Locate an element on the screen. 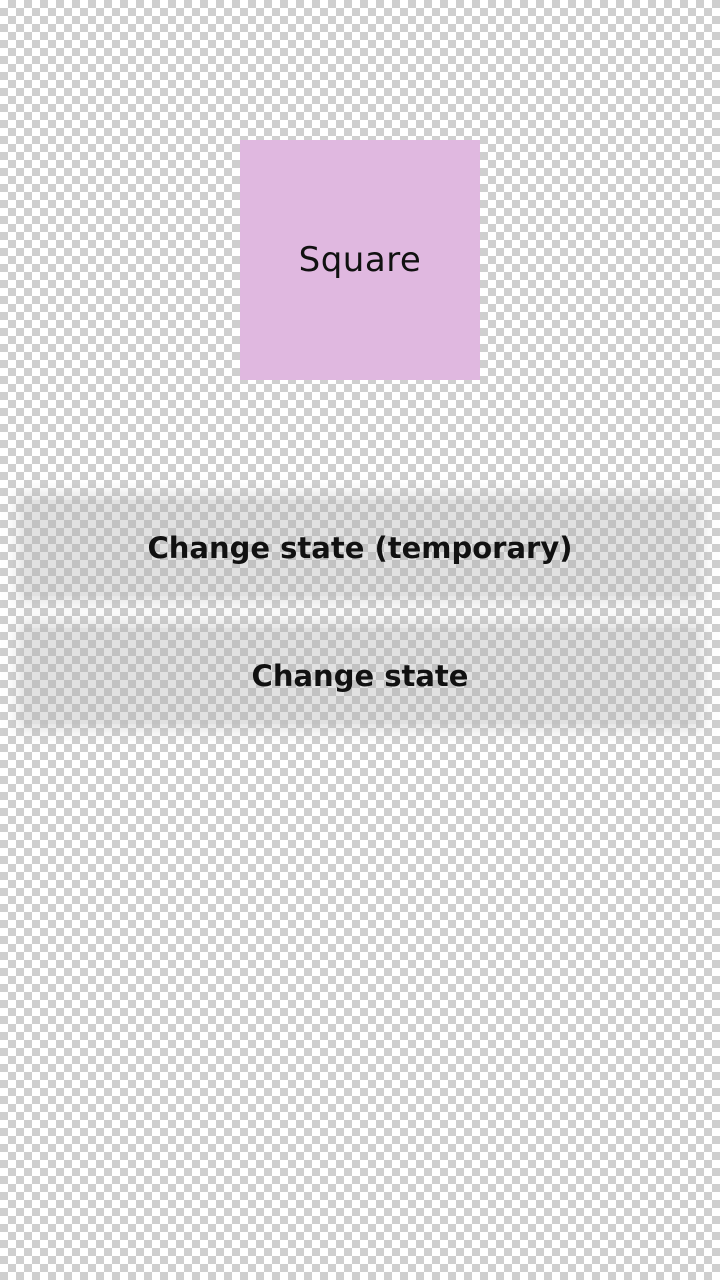 This screenshot has width=720, height=1280. change-state-button: Change state is located at coordinates (360, 676).